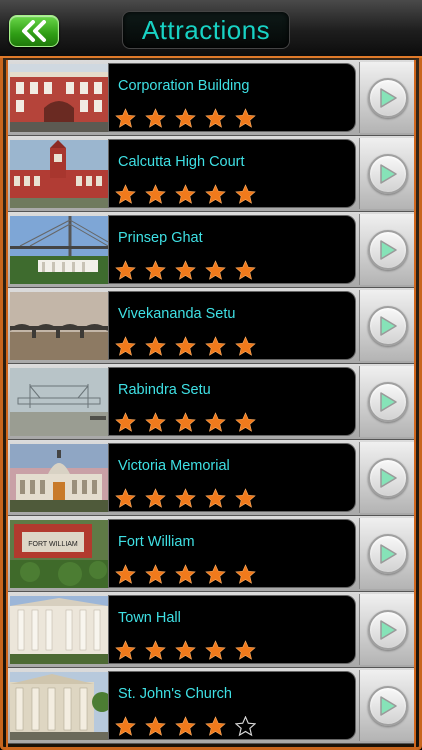  Describe the element at coordinates (206, 29) in the screenshot. I see `page-title: Attractions` at that location.